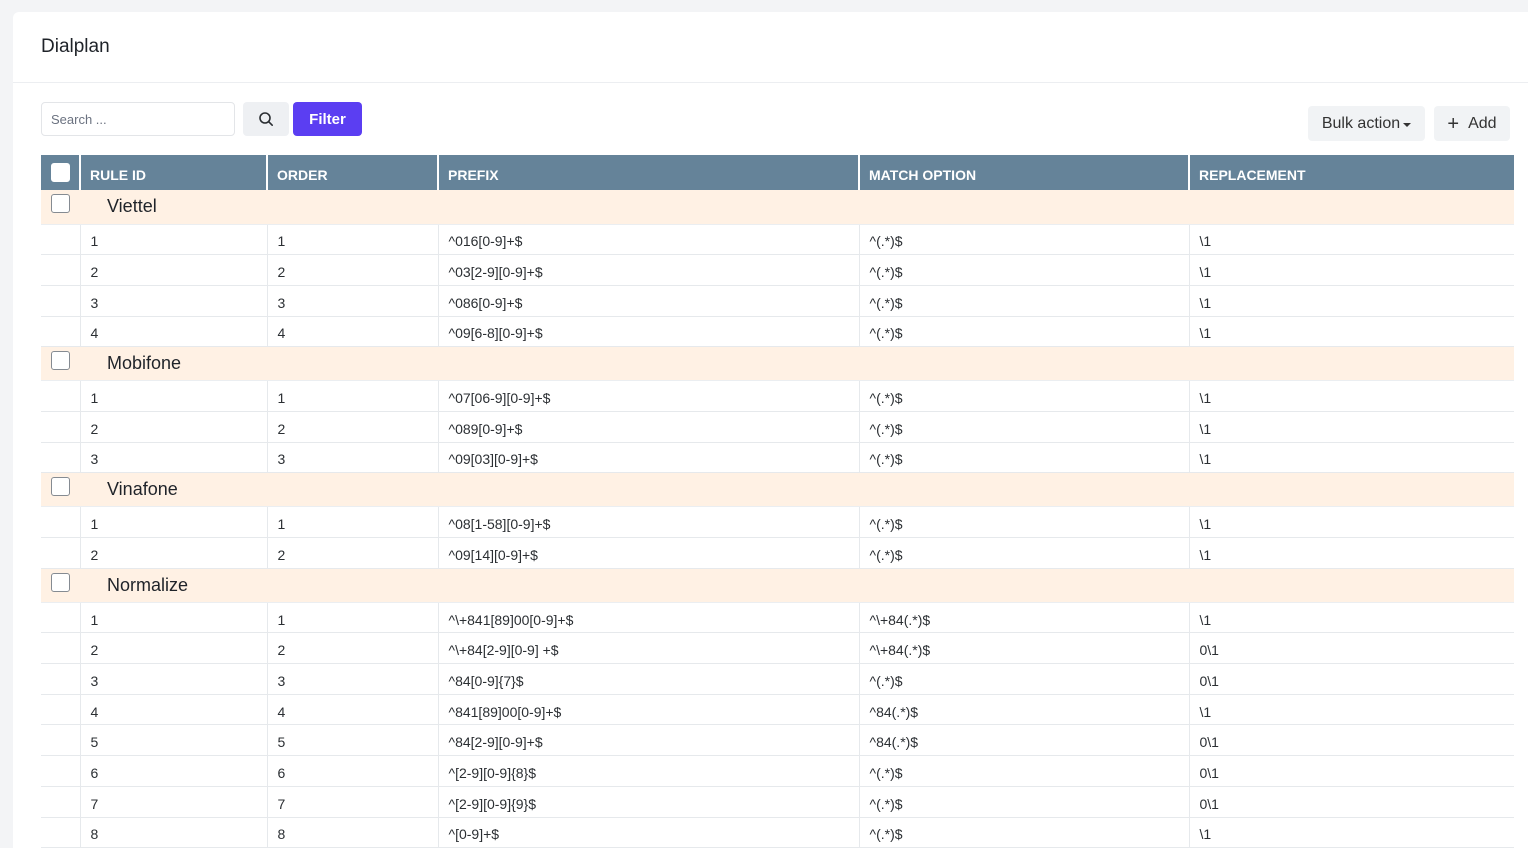 Image resolution: width=1528 pixels, height=848 pixels. Describe the element at coordinates (649, 710) in the screenshot. I see `cell-prefix: ^841[89]00[0-9]+$` at that location.